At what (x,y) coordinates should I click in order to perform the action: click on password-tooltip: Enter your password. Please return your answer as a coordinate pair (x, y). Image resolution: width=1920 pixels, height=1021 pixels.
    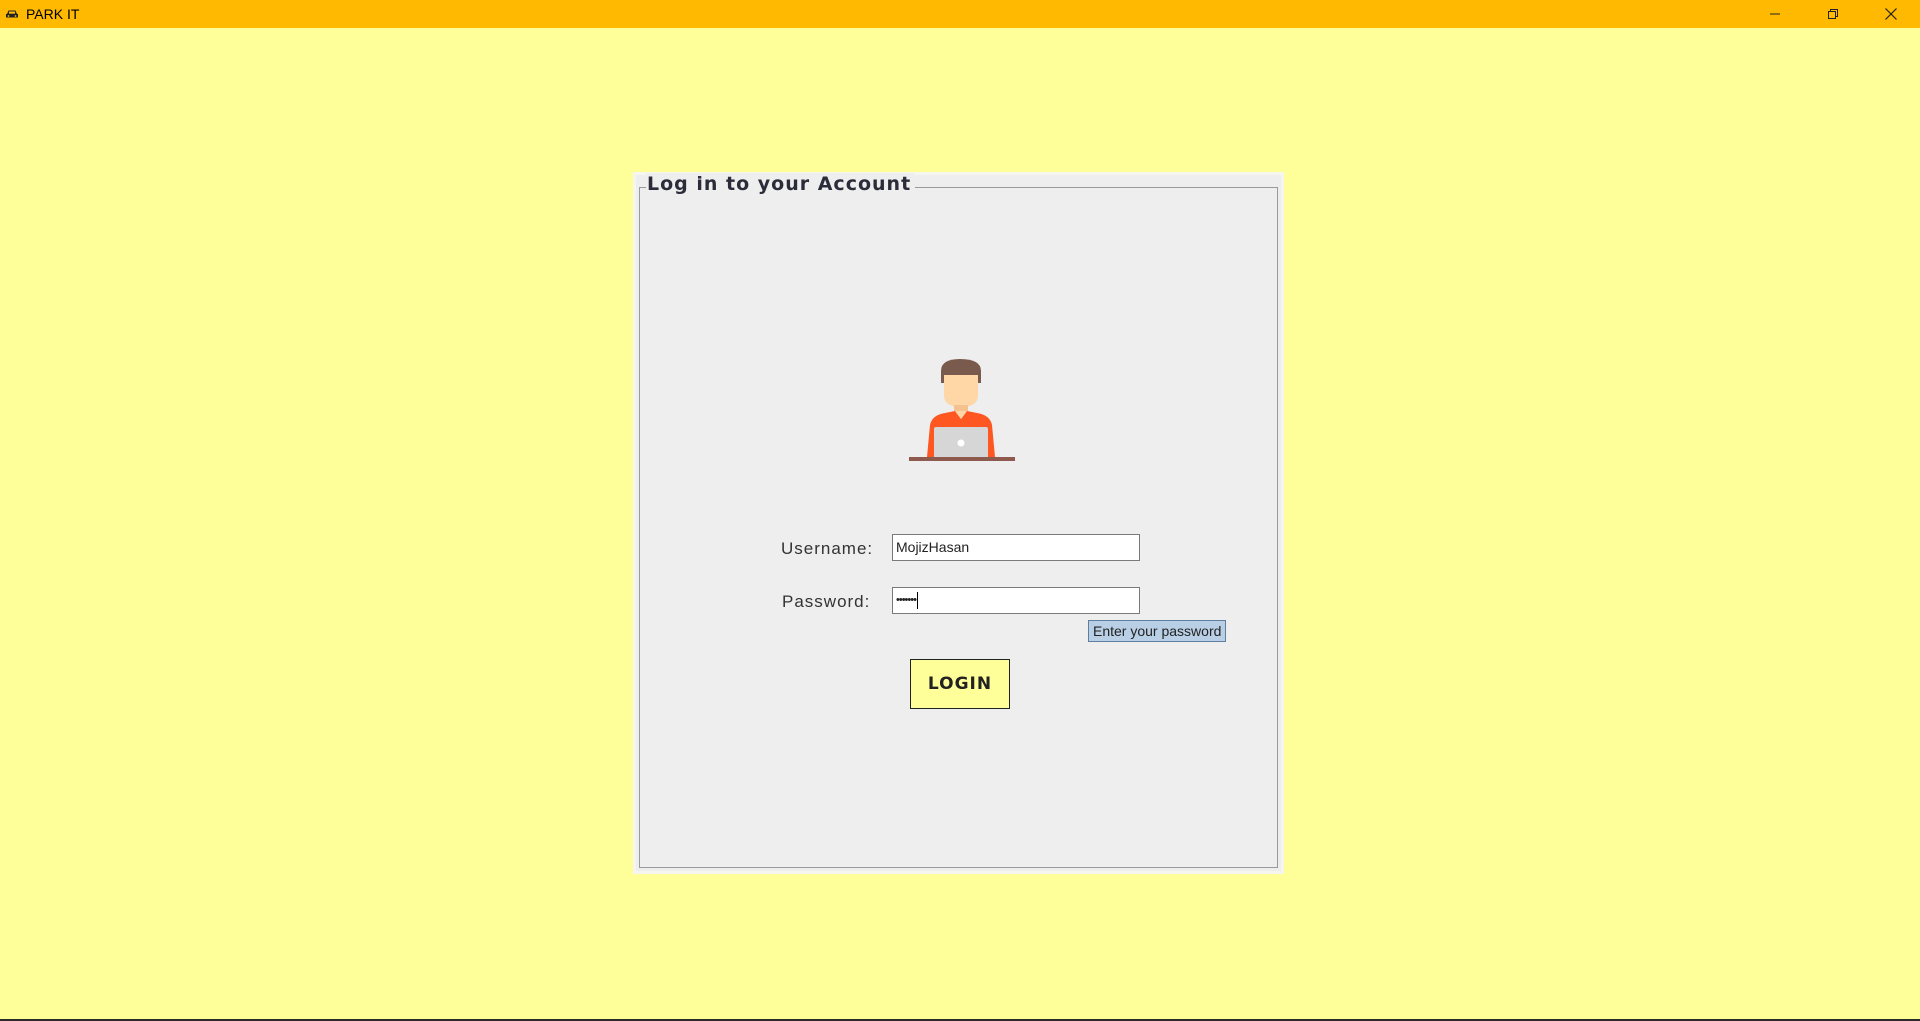
    Looking at the image, I should click on (1157, 631).